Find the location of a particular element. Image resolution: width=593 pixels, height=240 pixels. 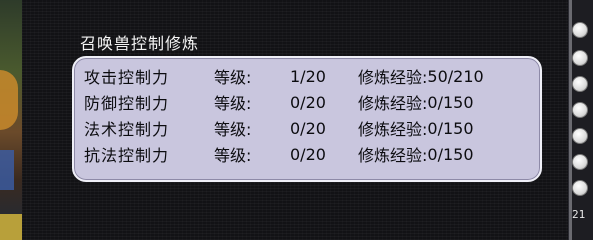

game-scene-left is located at coordinates (11, 120).